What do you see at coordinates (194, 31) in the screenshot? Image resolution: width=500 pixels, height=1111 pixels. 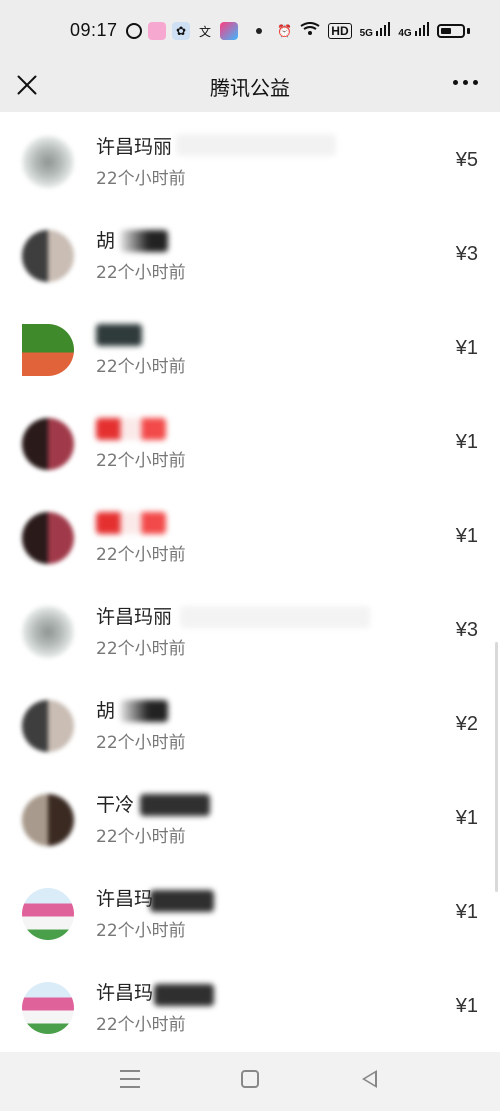 I see `status-app-icons: ✿ 文` at bounding box center [194, 31].